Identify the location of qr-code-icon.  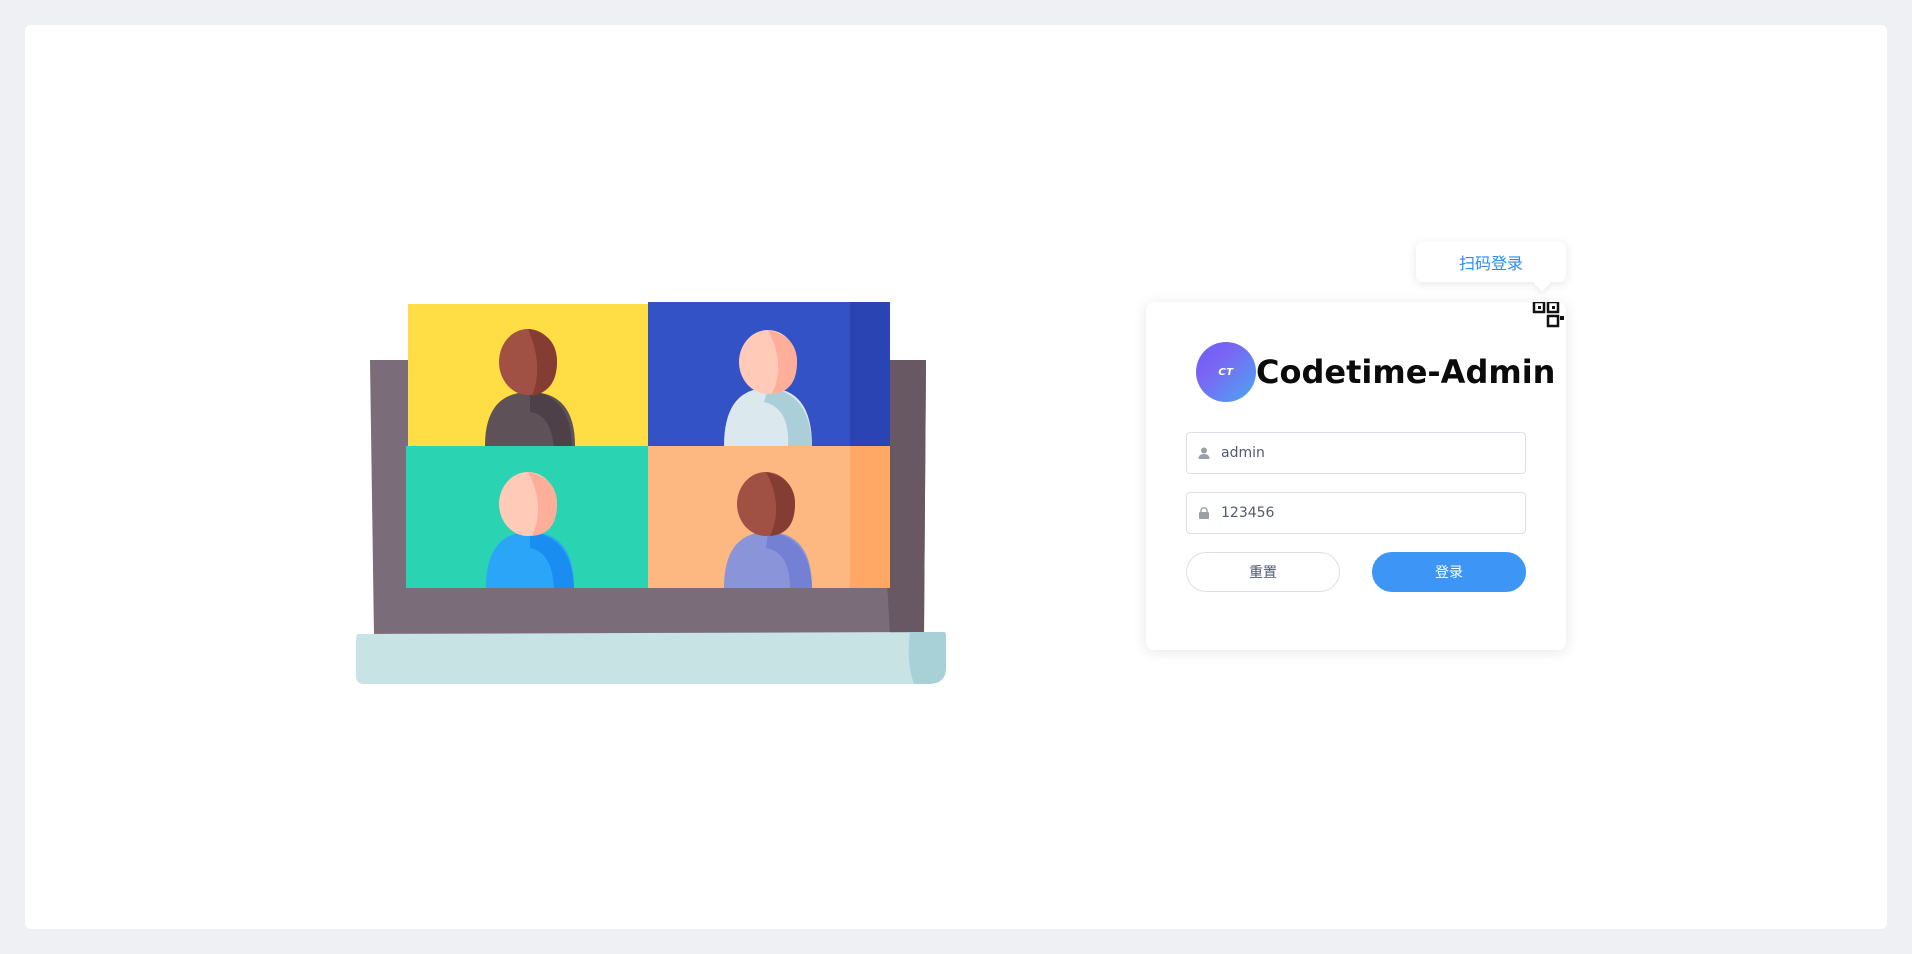
(1549, 319).